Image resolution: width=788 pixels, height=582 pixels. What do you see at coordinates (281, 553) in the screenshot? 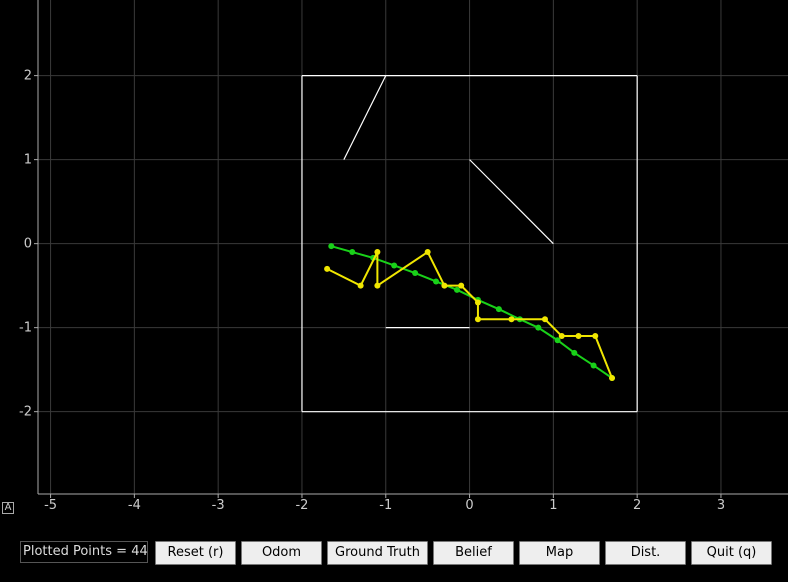
I see `odom-button: Odom` at bounding box center [281, 553].